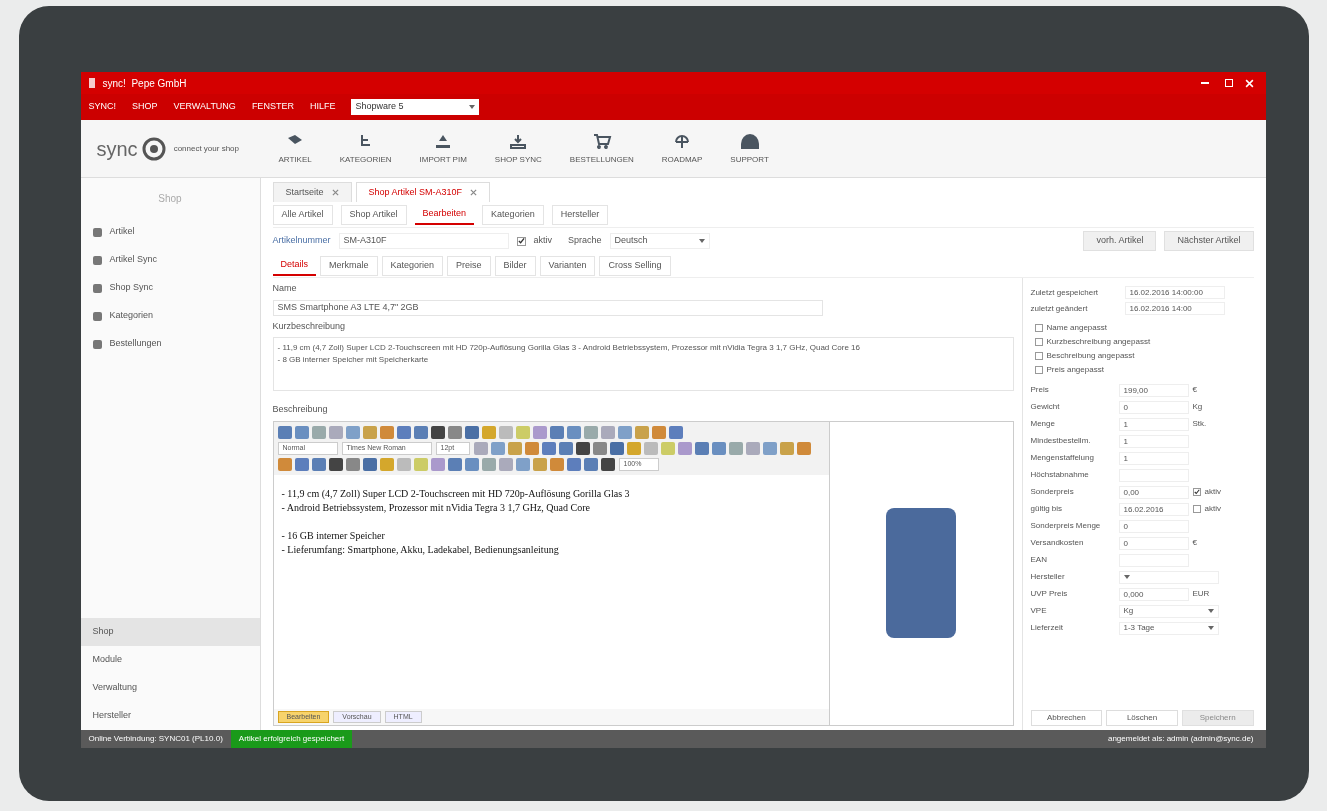 This screenshot has height=811, width=1327. I want to click on input-field: 16.02.2016, so click(1153, 509).